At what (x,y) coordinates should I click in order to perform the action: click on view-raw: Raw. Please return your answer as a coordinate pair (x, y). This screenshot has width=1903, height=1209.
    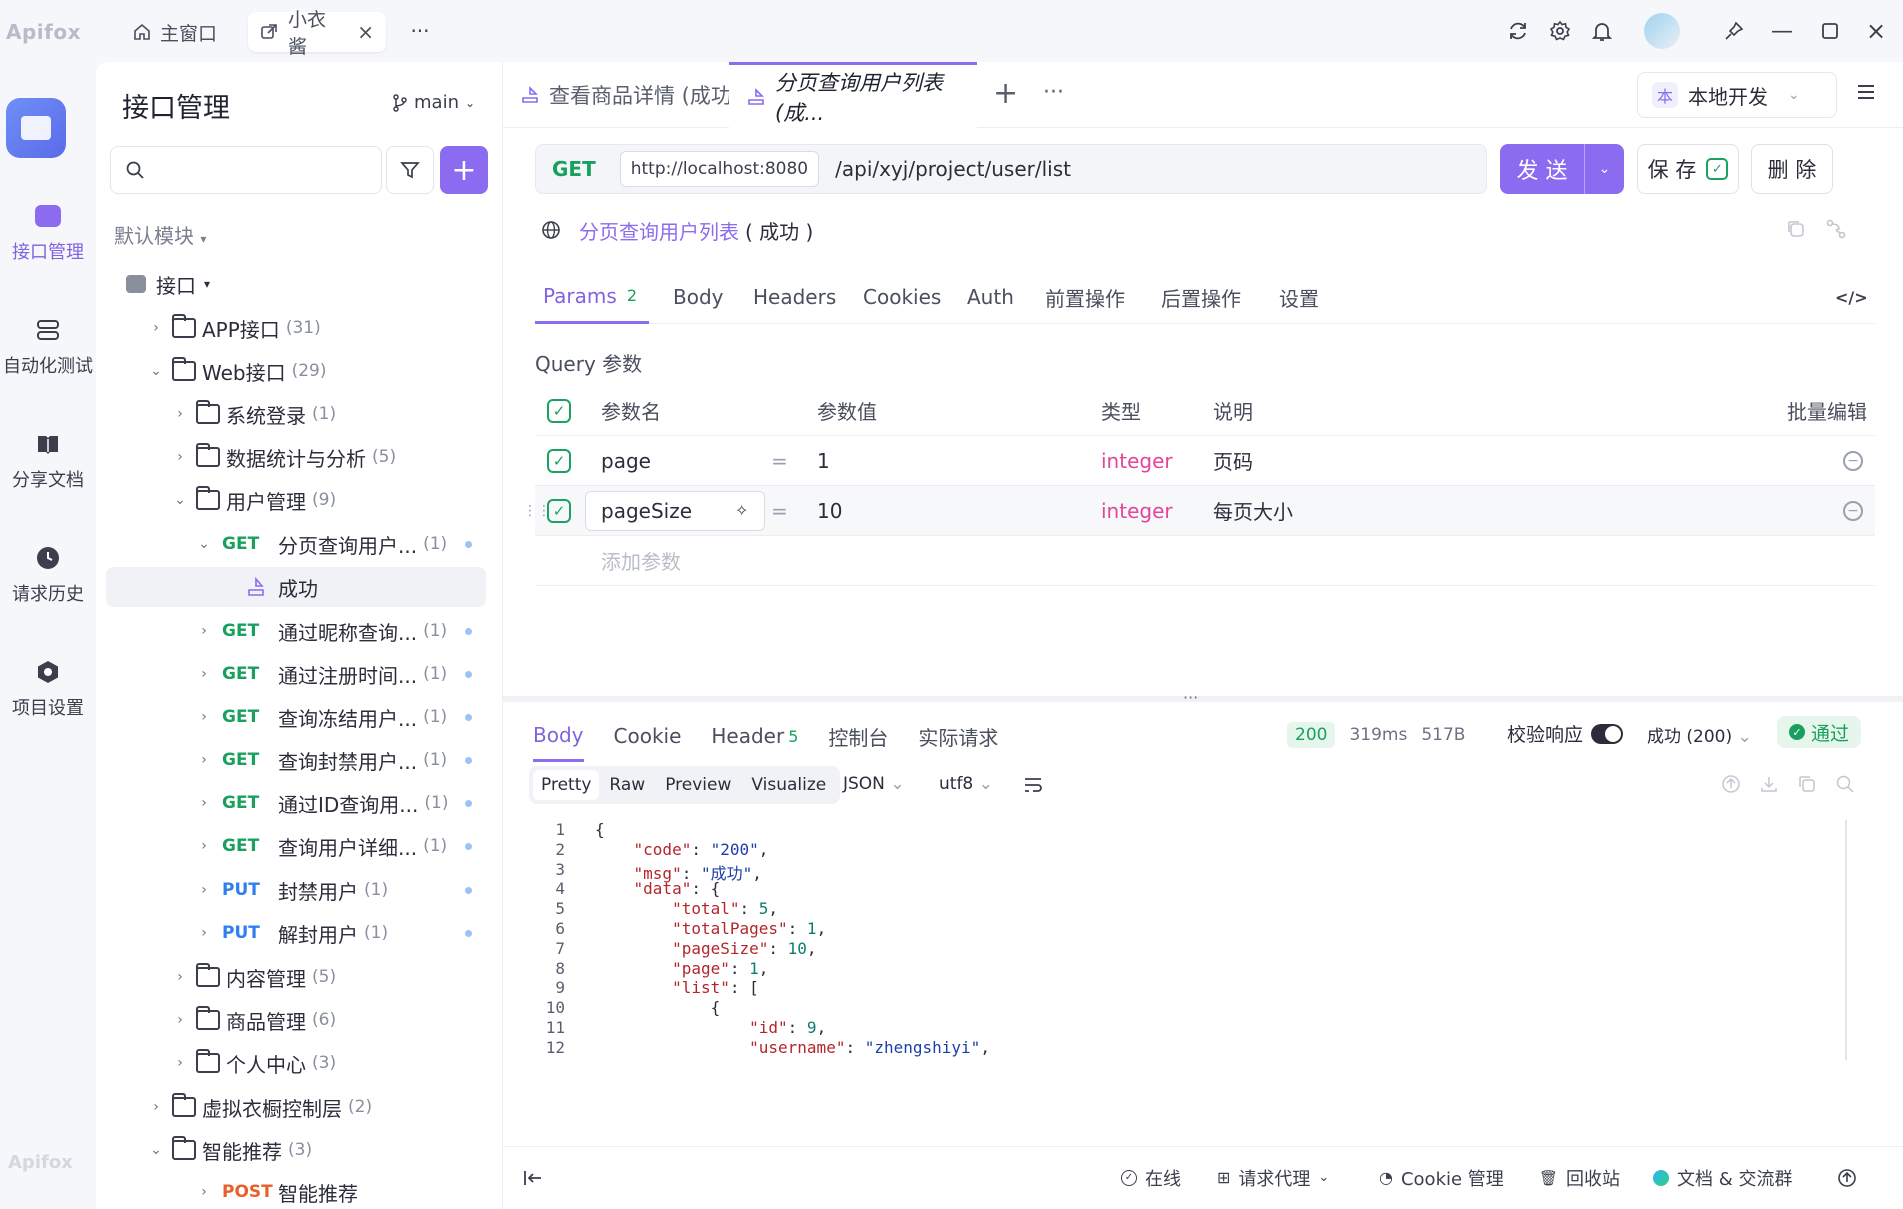
    Looking at the image, I should click on (627, 785).